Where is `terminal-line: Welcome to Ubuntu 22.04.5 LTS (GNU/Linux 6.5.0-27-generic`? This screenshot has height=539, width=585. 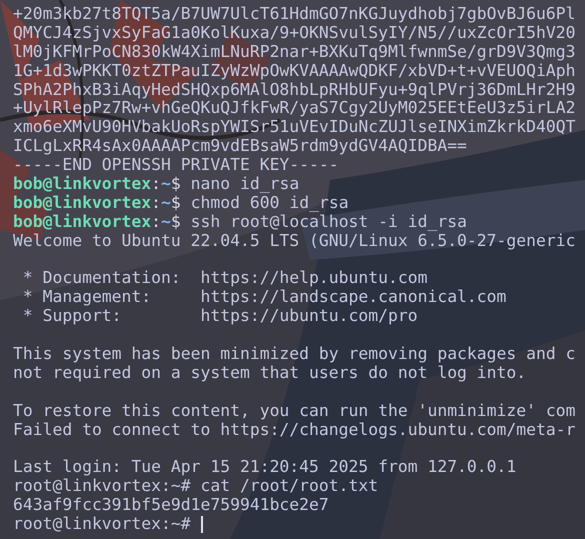 terminal-line: Welcome to Ubuntu 22.04.5 LTS (GNU/Linux 6.5.0-27-generic is located at coordinates (294, 240).